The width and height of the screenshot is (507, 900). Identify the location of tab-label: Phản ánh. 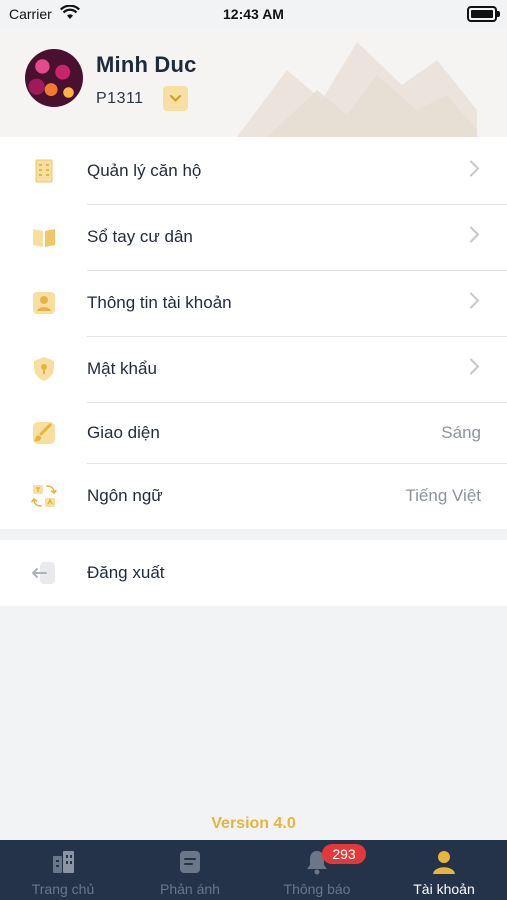
(190, 889).